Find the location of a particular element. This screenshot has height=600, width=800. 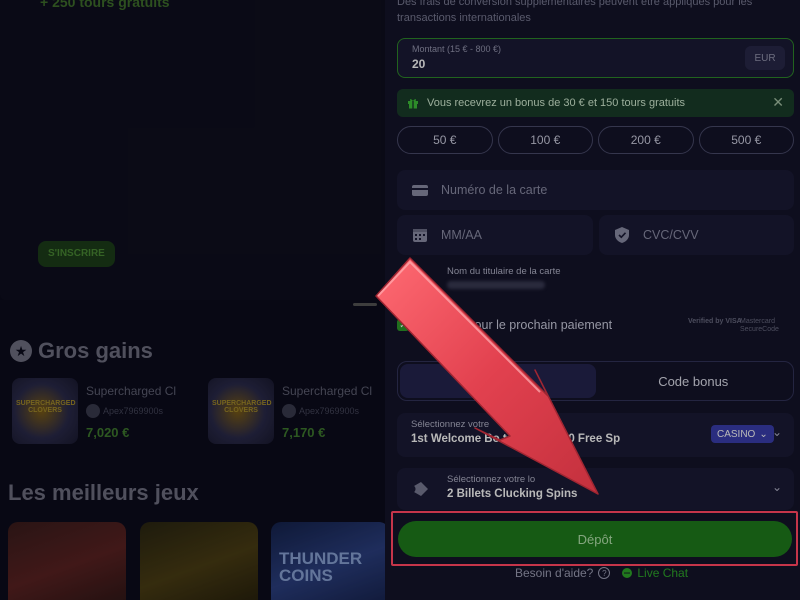

win-card: Supercharged Cl Apex7969900s 7,020 € is located at coordinates (107, 412).